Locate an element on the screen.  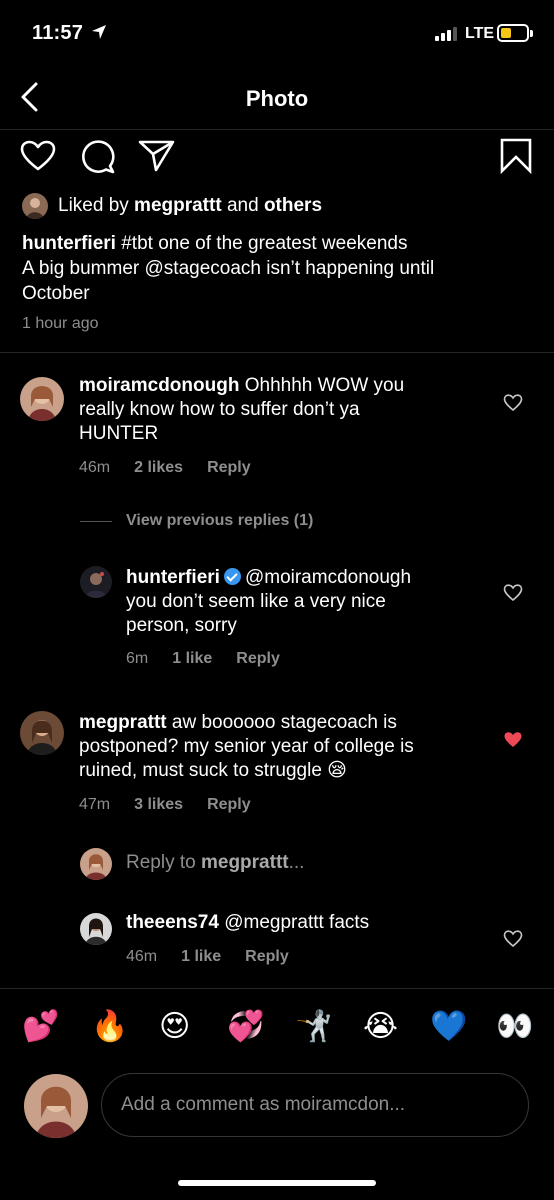
comment-line: HUNTER is located at coordinates (119, 433).